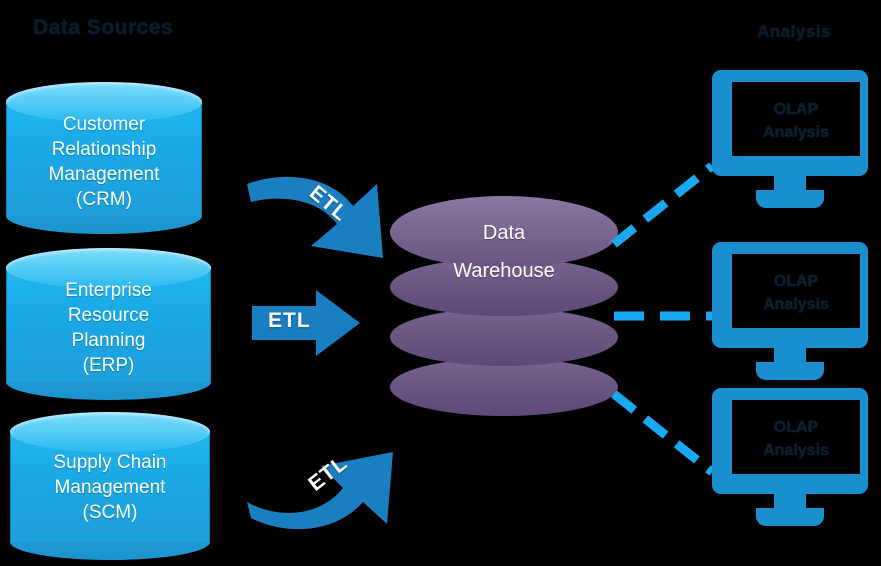 Image resolution: width=881 pixels, height=566 pixels. I want to click on olap-monitor-2: OLAP Analysis, so click(790, 312).